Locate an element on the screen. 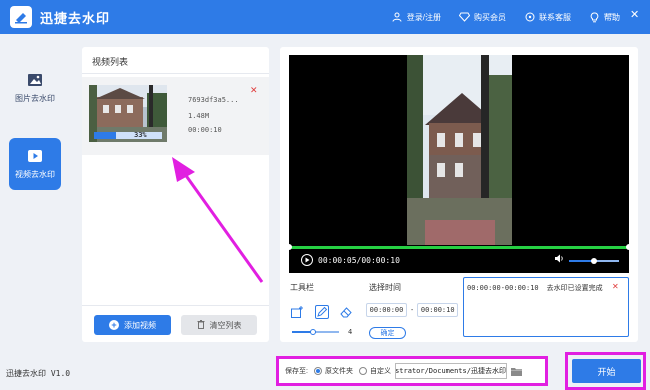 This screenshot has height=390, width=650. sidebar-item-image-watermark: 图片去水印 is located at coordinates (35, 88).